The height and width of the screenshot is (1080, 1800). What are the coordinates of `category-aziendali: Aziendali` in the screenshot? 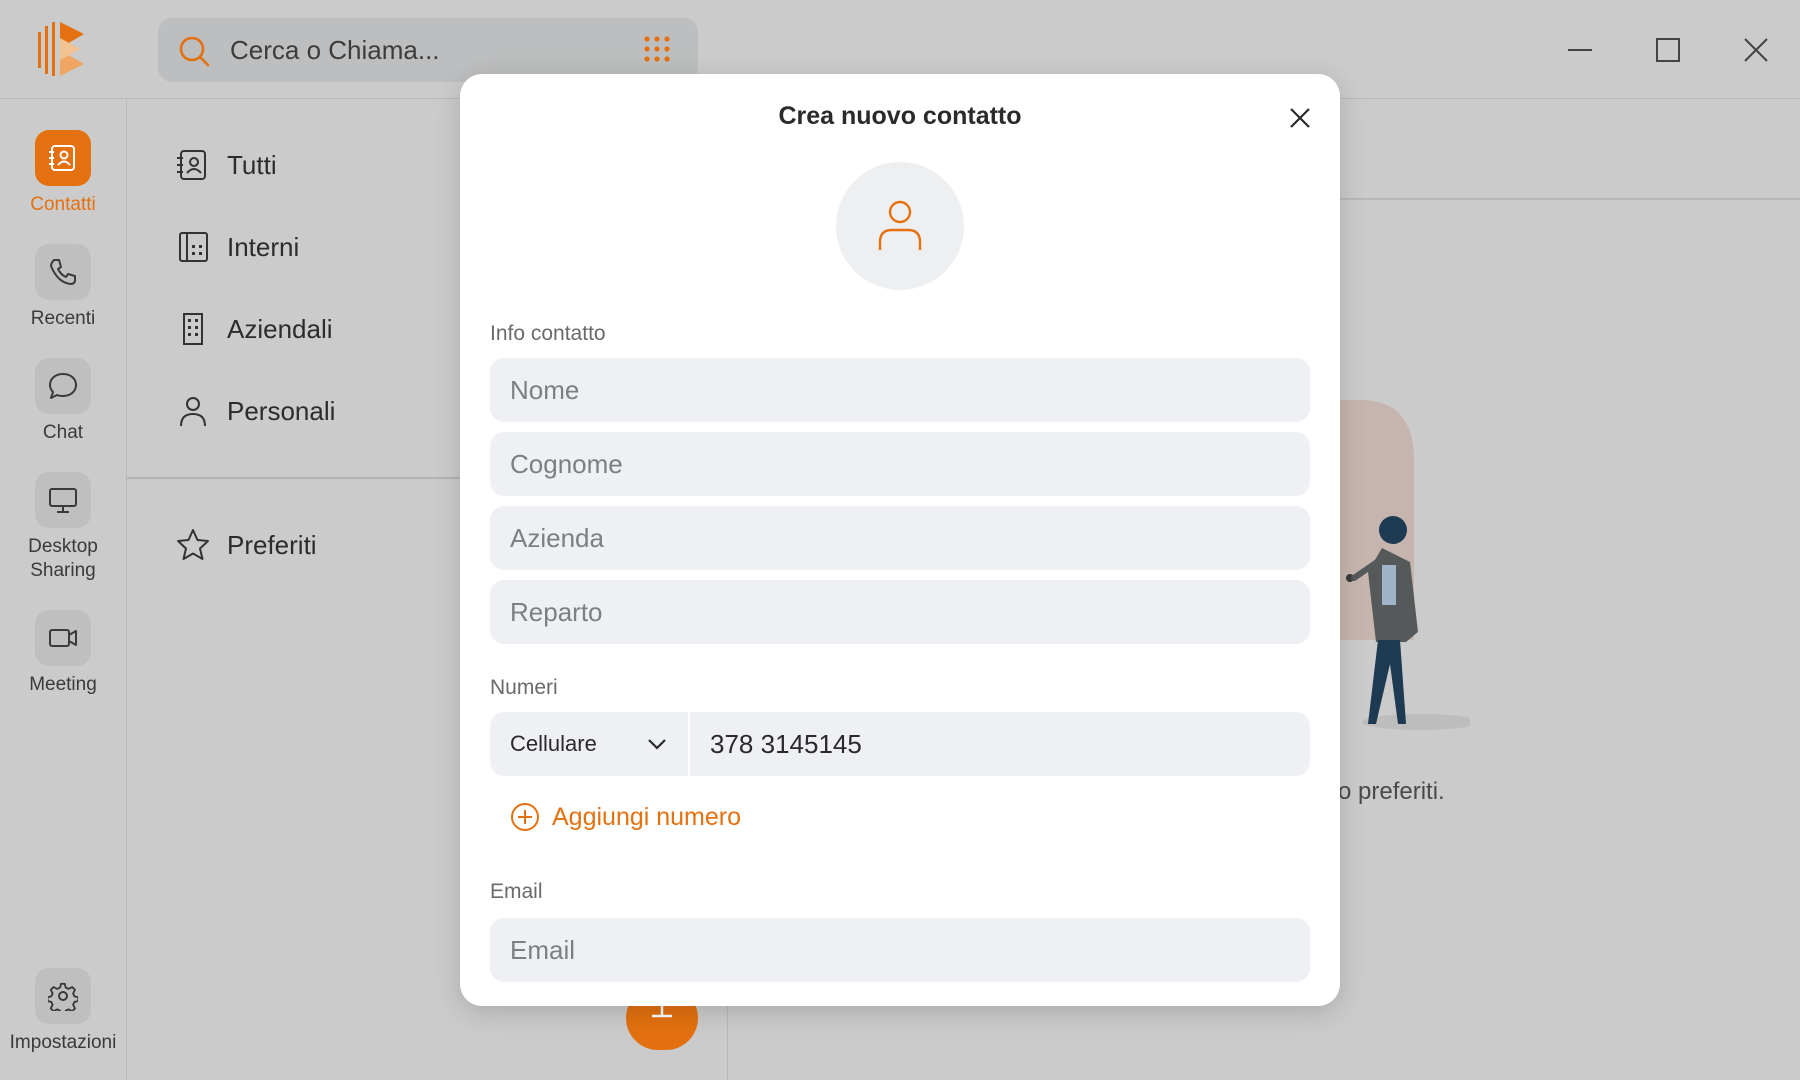 It's located at (254, 329).